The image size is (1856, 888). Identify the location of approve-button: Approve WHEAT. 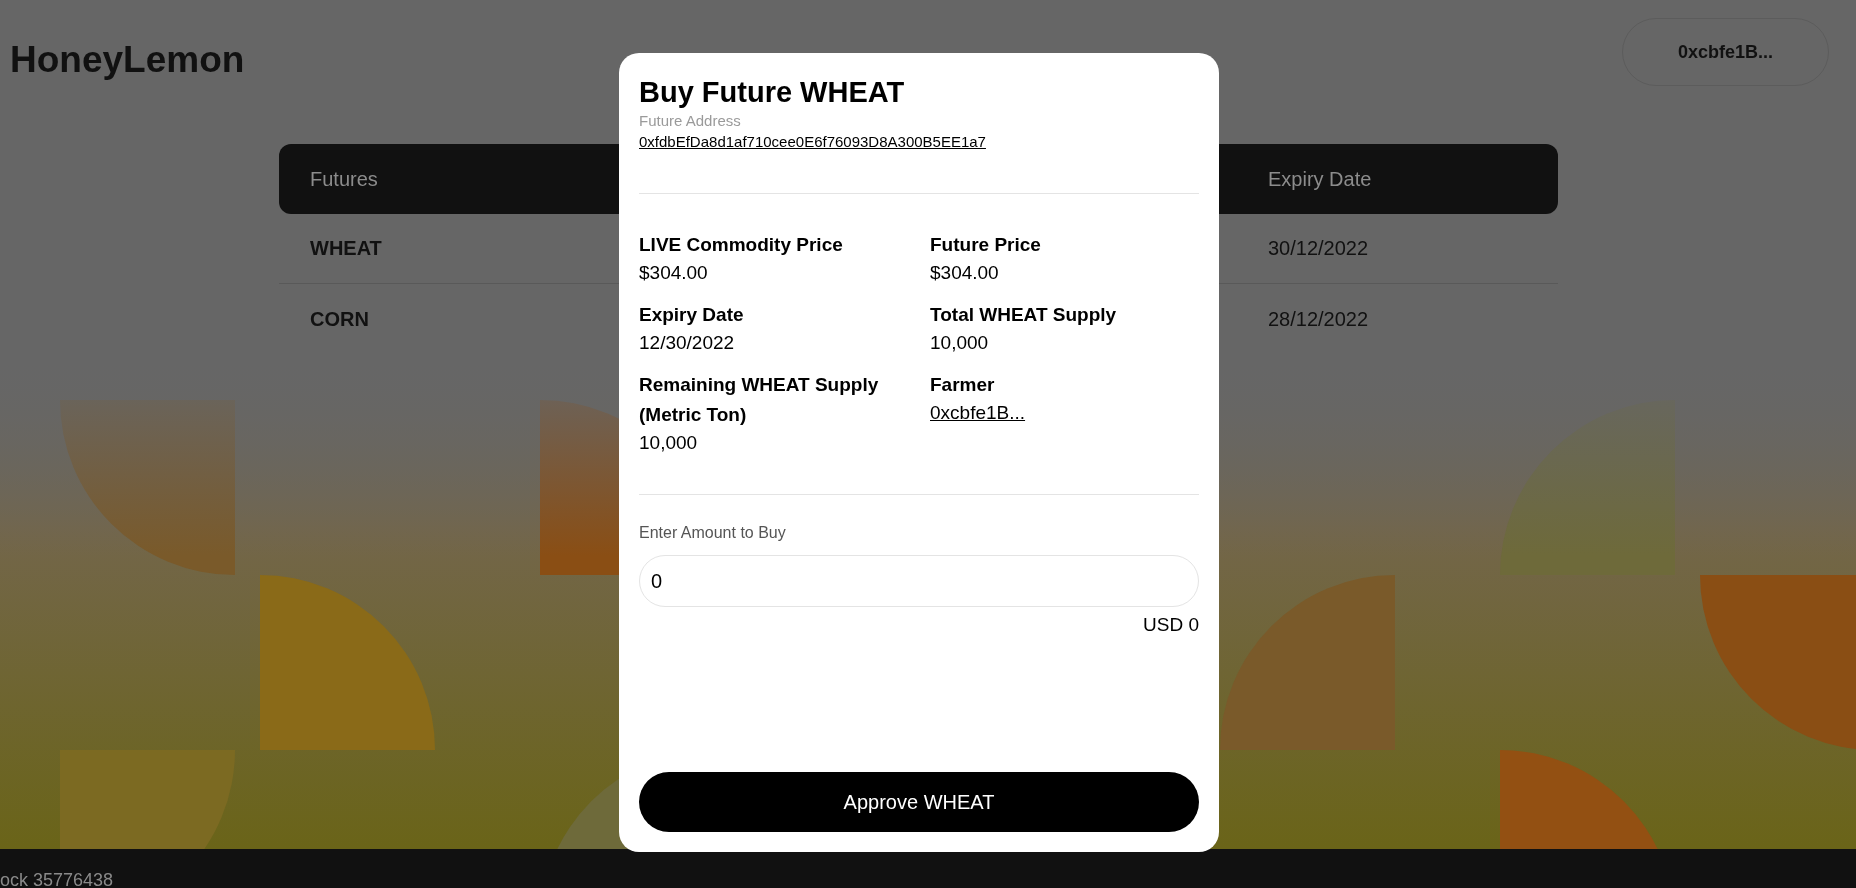
(919, 802).